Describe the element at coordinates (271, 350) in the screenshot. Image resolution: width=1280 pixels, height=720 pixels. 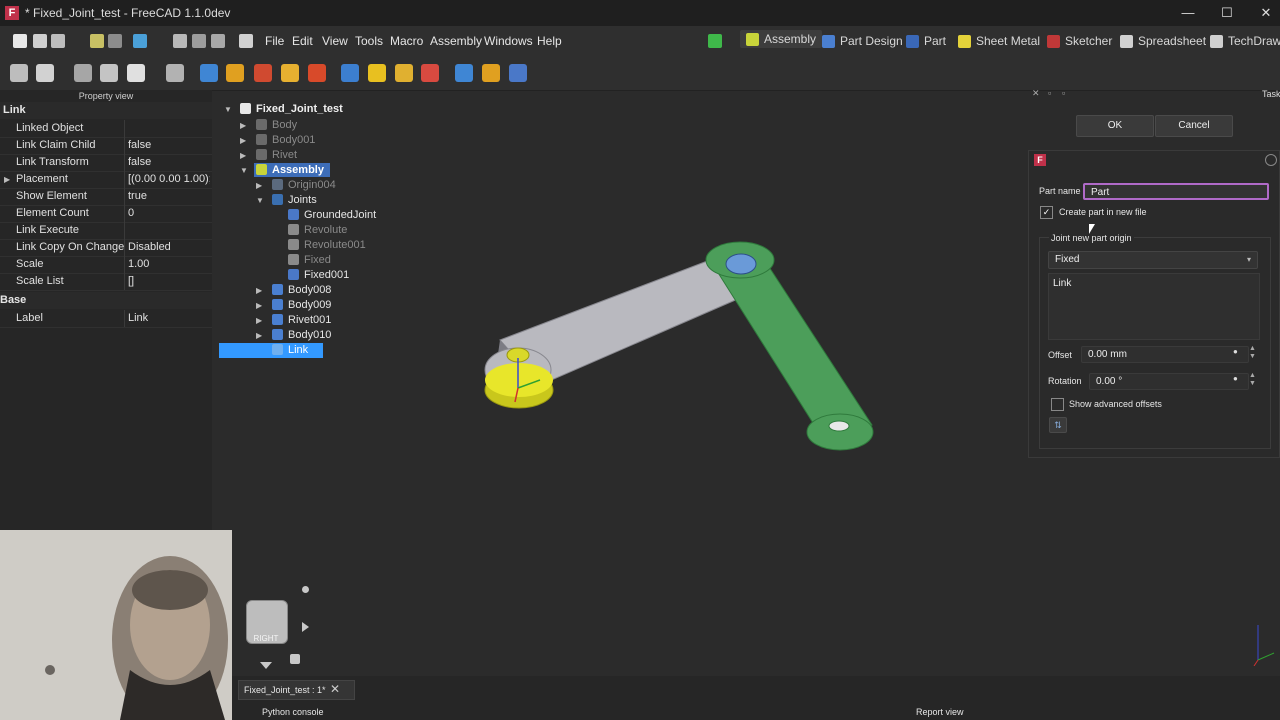
I see `tree-item-selected: Link` at that location.